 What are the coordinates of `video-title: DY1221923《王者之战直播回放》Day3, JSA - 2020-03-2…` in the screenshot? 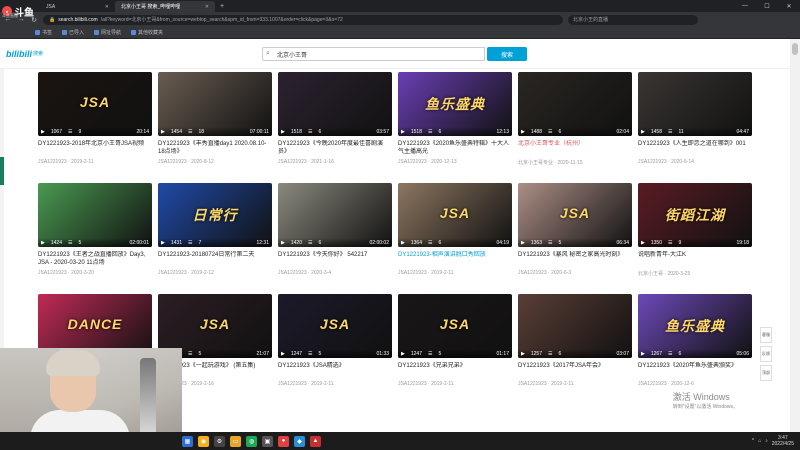 It's located at (95, 259).